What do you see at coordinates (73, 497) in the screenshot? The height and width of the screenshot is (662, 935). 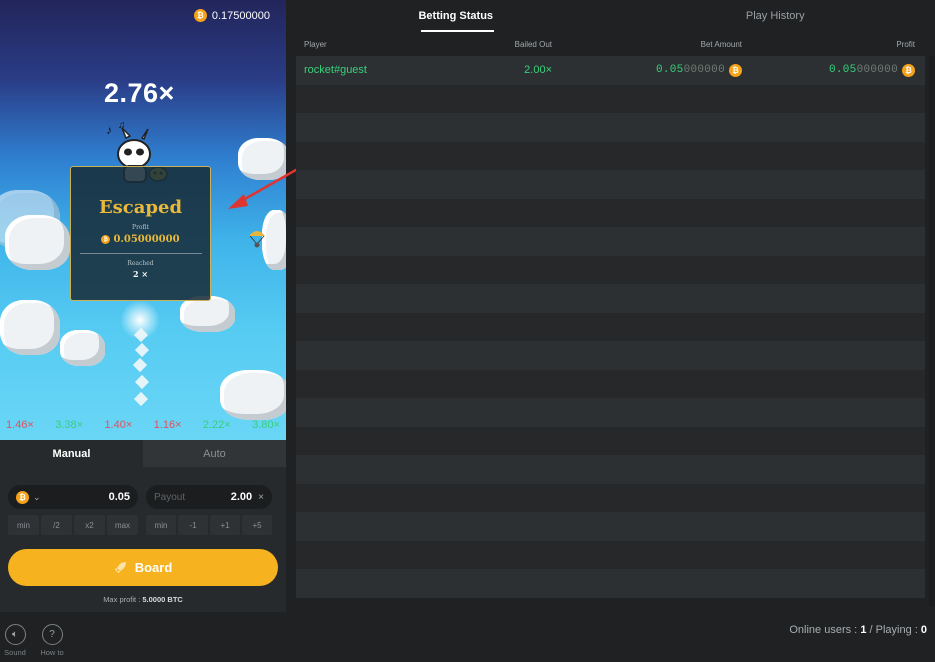 I see `bet-amount-field: ₿ ⌄ 0.05` at bounding box center [73, 497].